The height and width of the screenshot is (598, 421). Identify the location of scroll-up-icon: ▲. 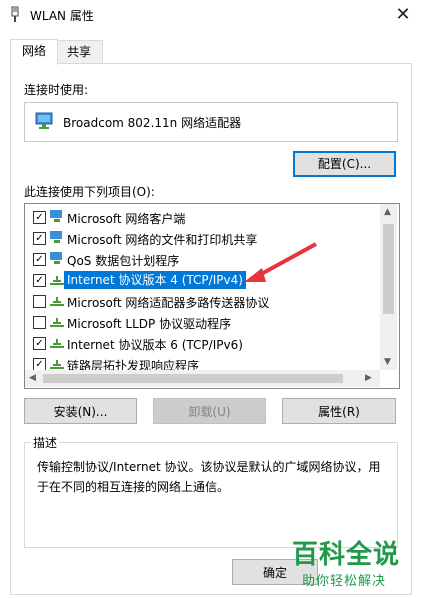
(387, 212).